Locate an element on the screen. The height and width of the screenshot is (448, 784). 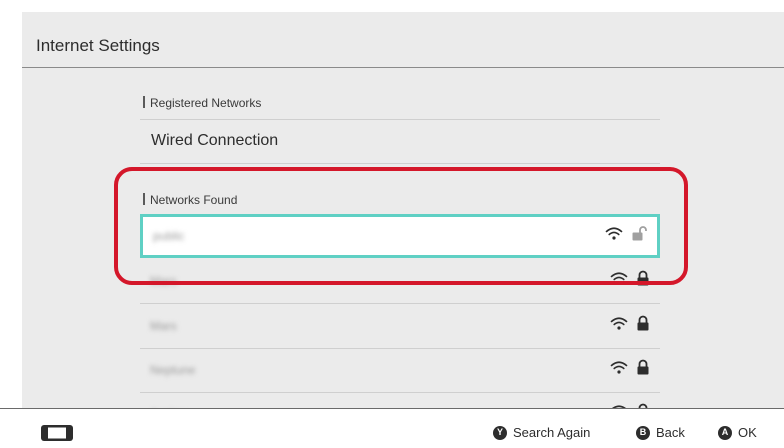
page-title: Internet Settings is located at coordinates (98, 45).